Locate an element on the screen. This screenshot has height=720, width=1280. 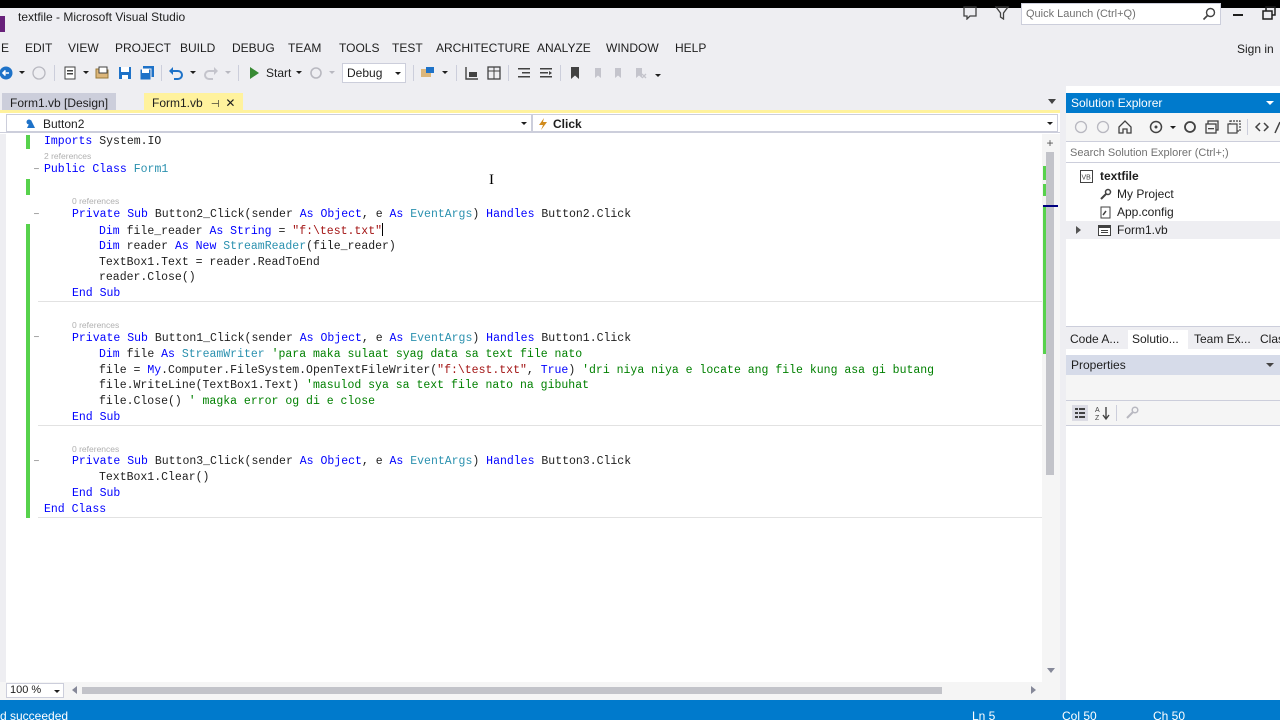
clear-bookmarks-icon is located at coordinates (640, 73).